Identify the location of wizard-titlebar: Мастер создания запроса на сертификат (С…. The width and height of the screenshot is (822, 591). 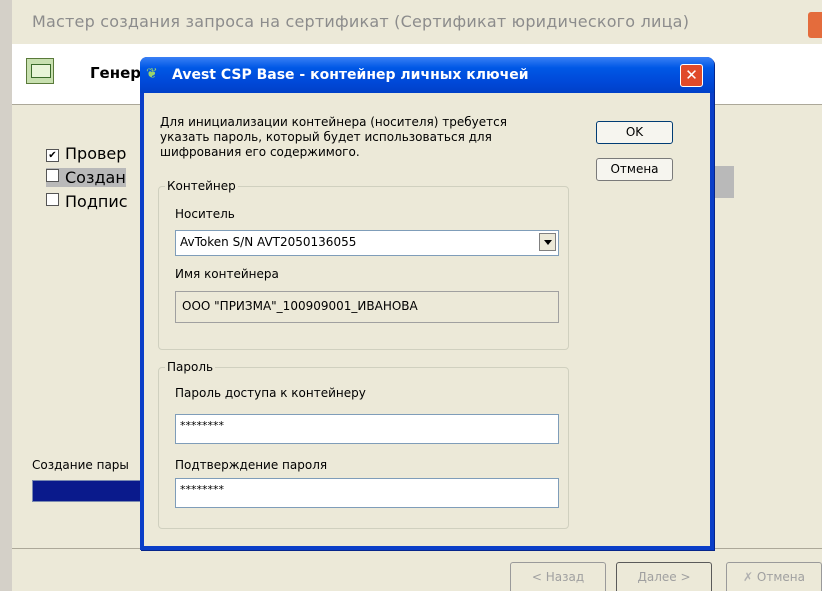
(417, 22).